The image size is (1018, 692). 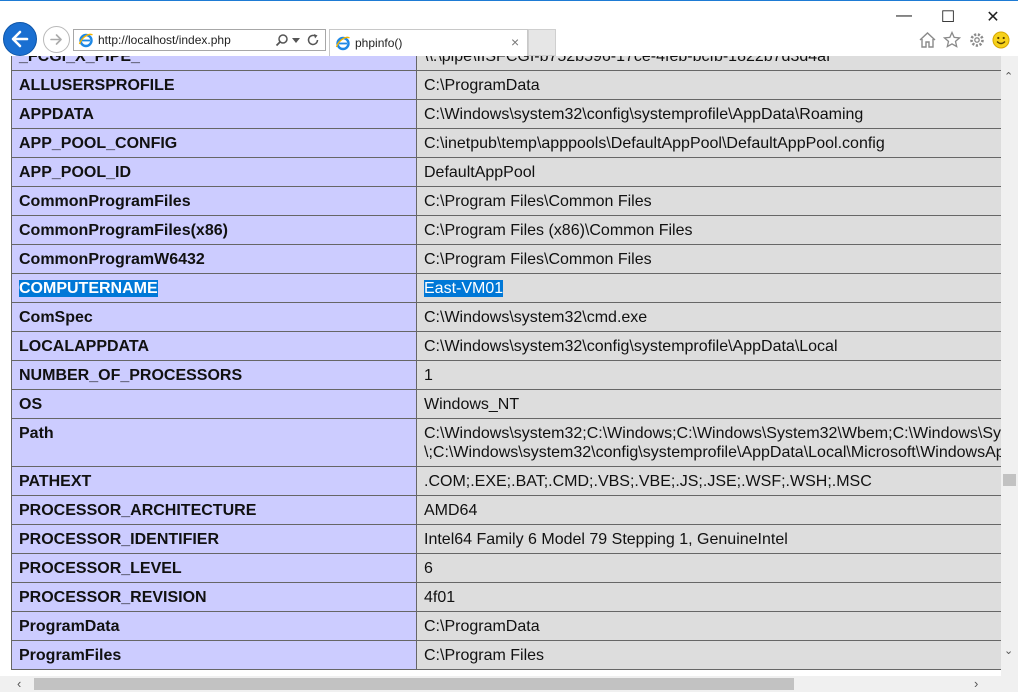 What do you see at coordinates (952, 40) in the screenshot?
I see `favorites-star-icon` at bounding box center [952, 40].